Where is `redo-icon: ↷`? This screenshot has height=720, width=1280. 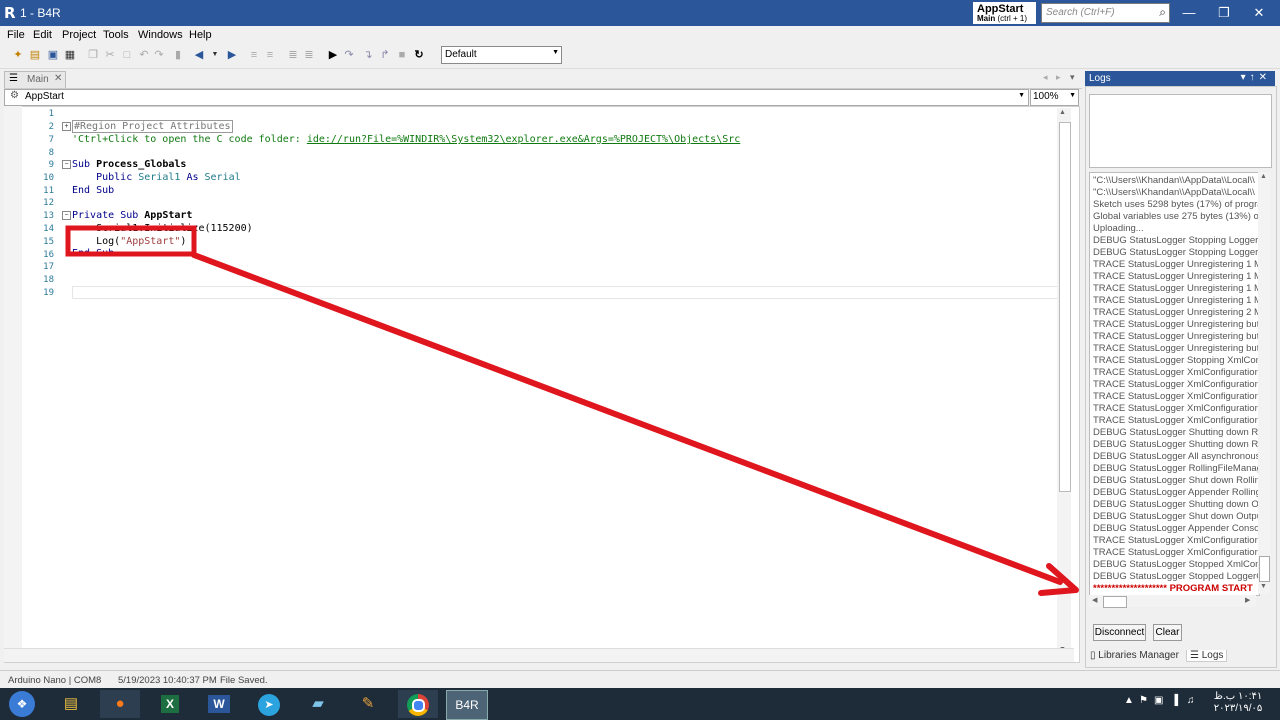
redo-icon: ↷ is located at coordinates (159, 55).